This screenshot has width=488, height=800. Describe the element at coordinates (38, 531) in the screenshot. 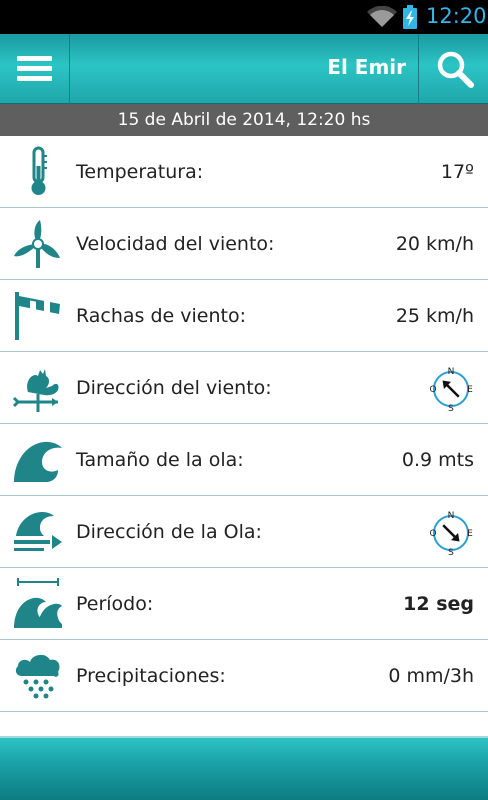

I see `wave-direction-icon` at that location.